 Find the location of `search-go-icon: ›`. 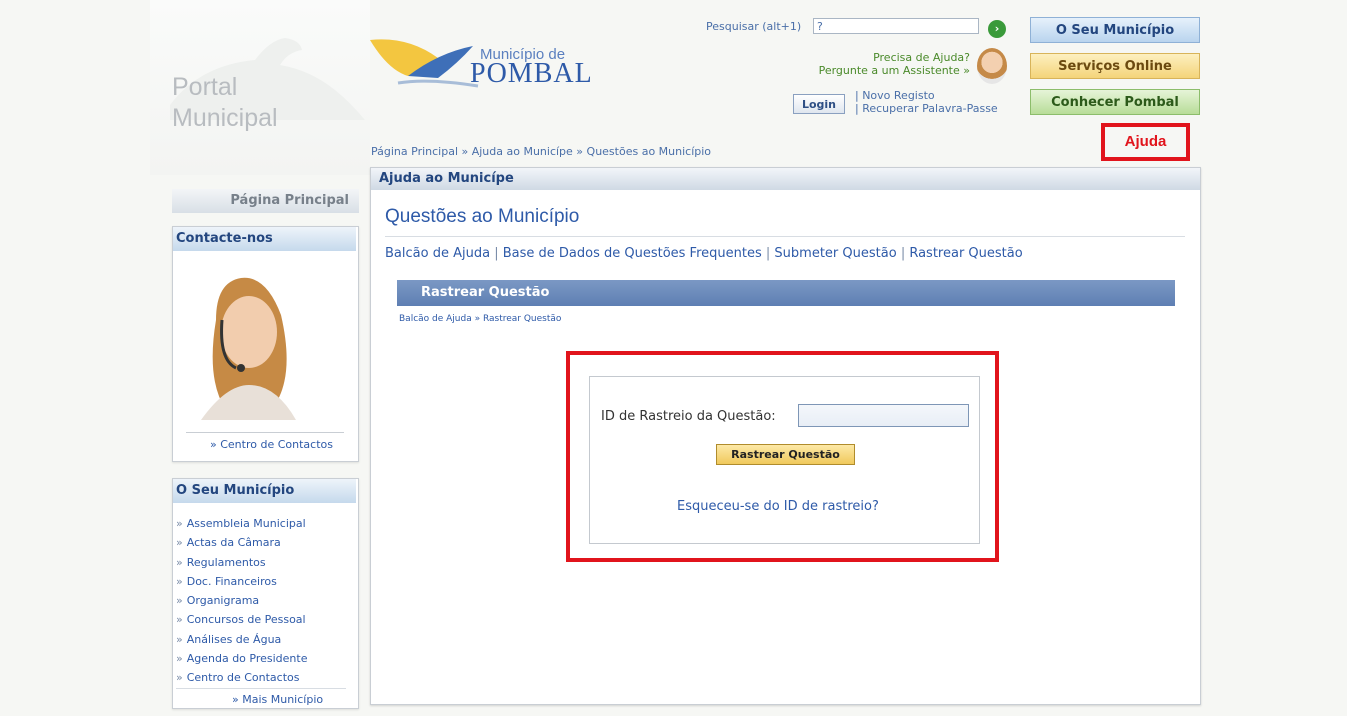

search-go-icon: › is located at coordinates (997, 29).